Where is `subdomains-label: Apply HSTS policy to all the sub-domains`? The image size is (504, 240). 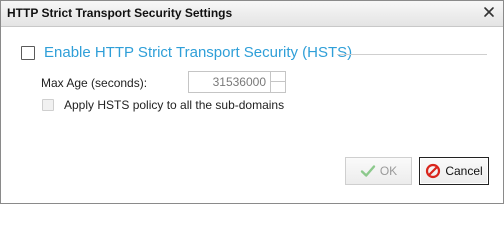
subdomains-label: Apply HSTS policy to all the sub-domains is located at coordinates (174, 105).